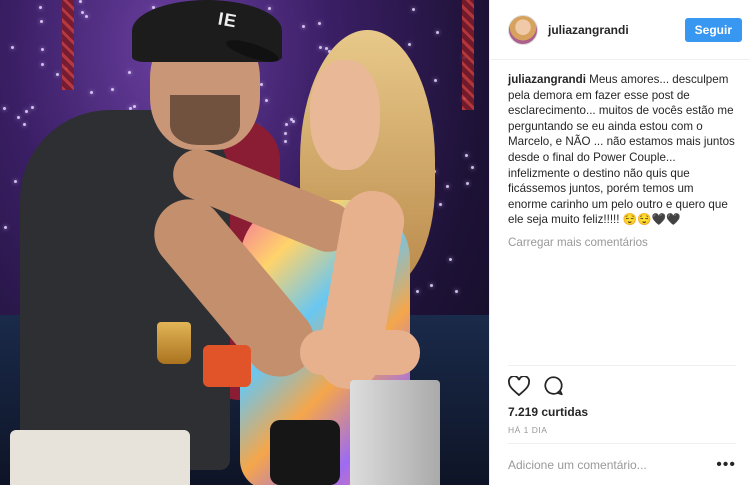 The height and width of the screenshot is (485, 750). Describe the element at coordinates (395, 432) in the screenshot. I see `metal-rail` at that location.